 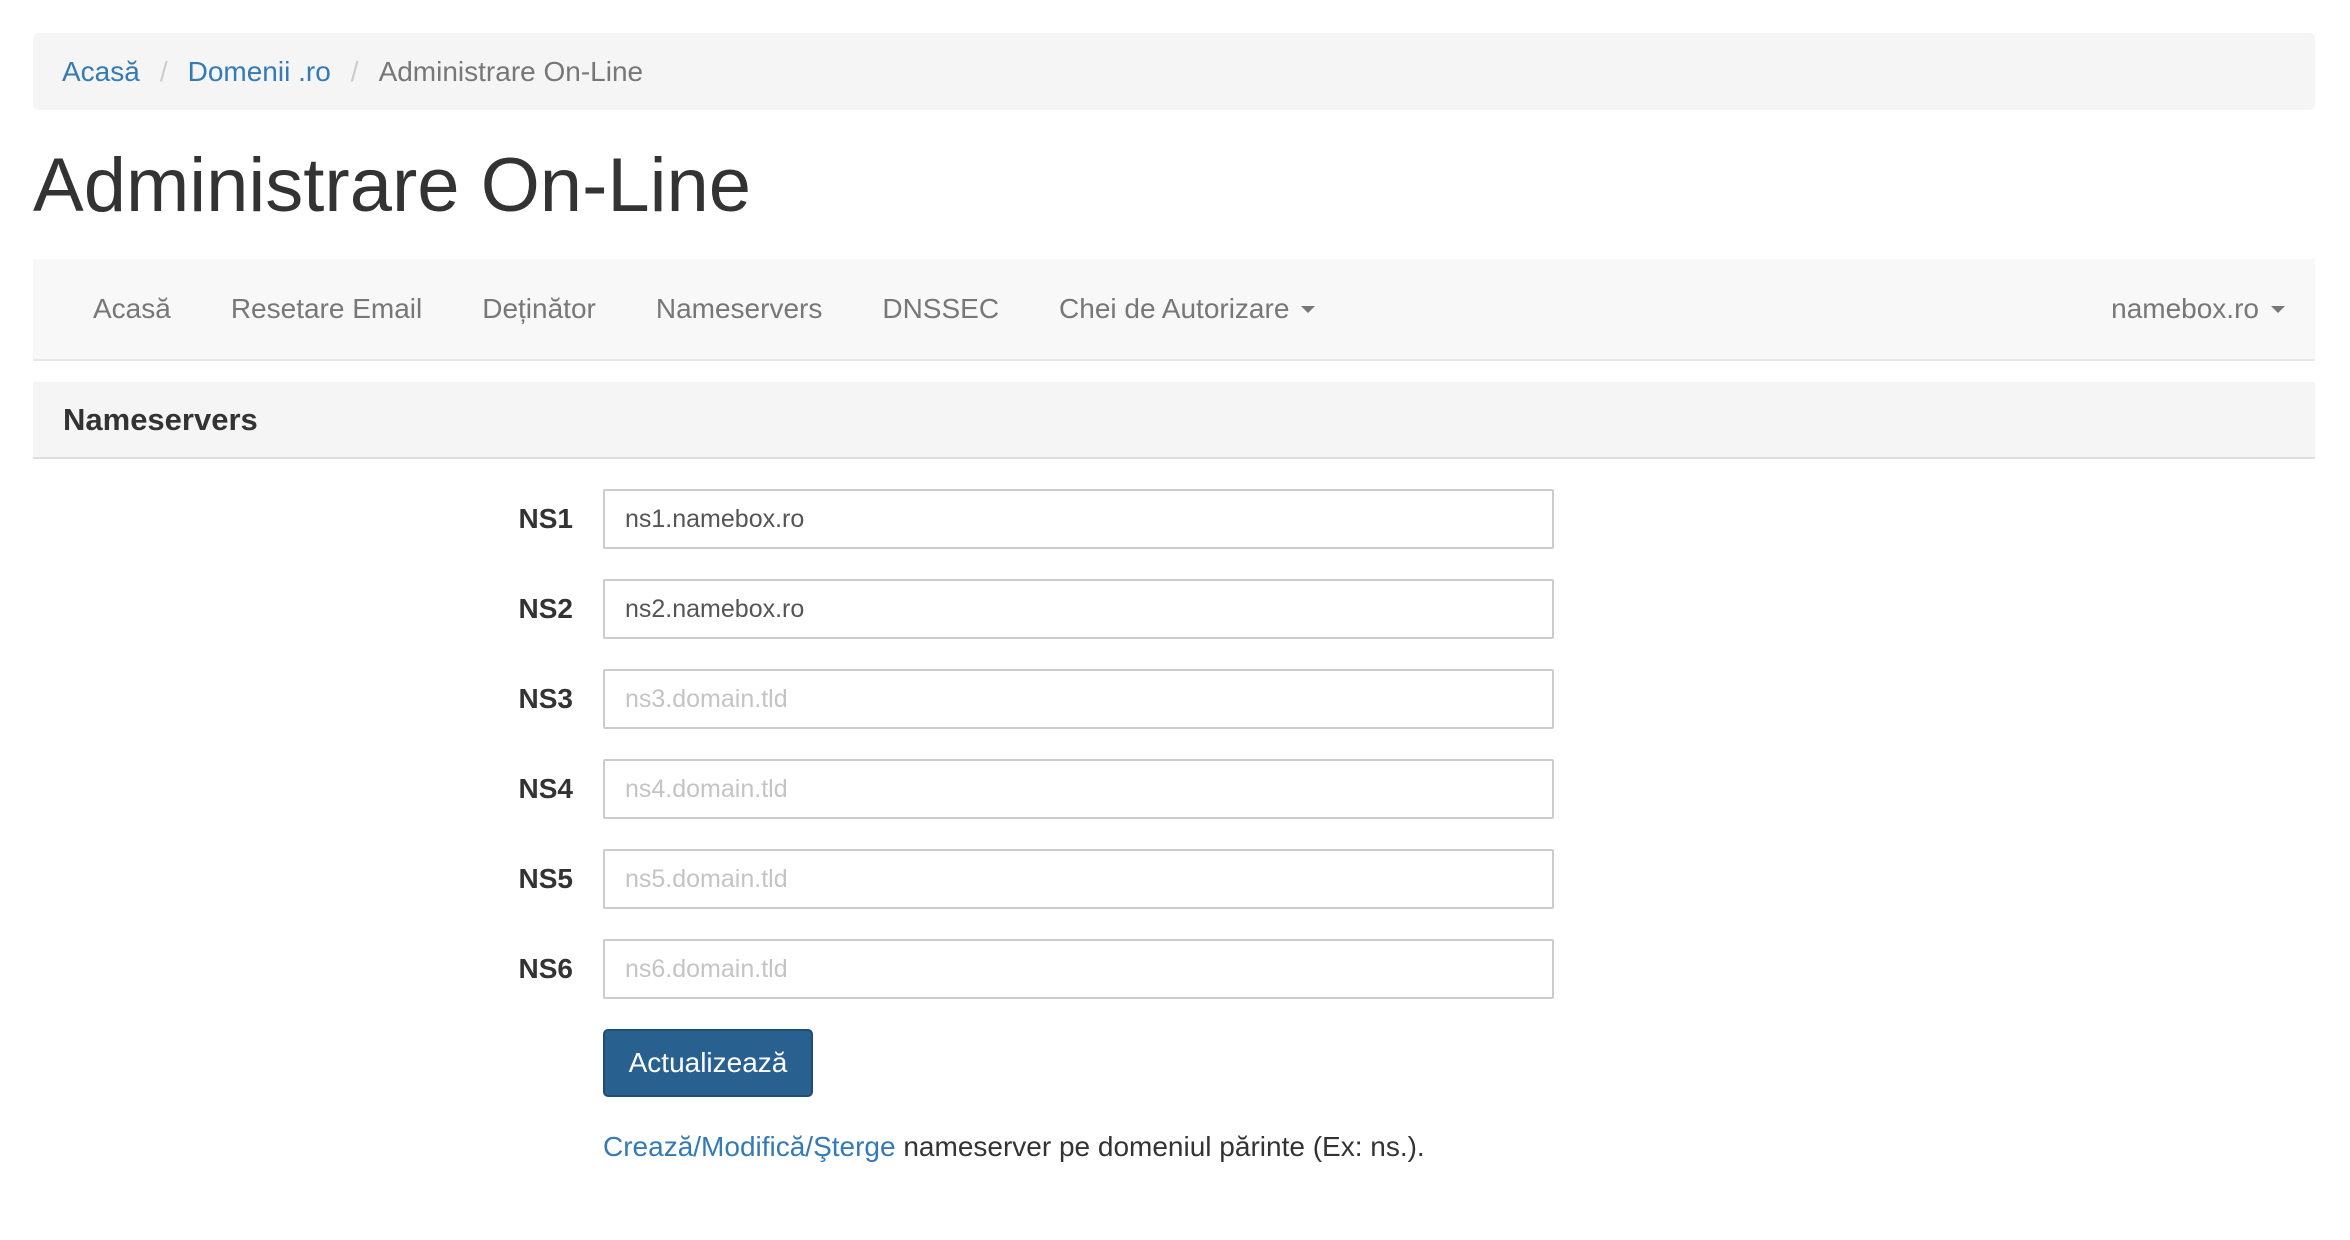 I want to click on domain-dropdown: namebox.ro, so click(x=2198, y=309).